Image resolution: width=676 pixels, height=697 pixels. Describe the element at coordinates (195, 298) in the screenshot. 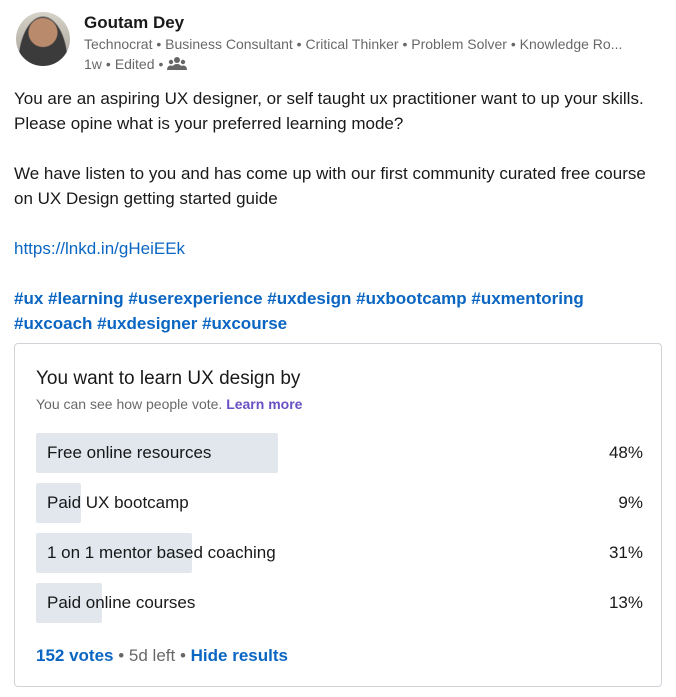

I see `hashtag: #userexperience` at that location.